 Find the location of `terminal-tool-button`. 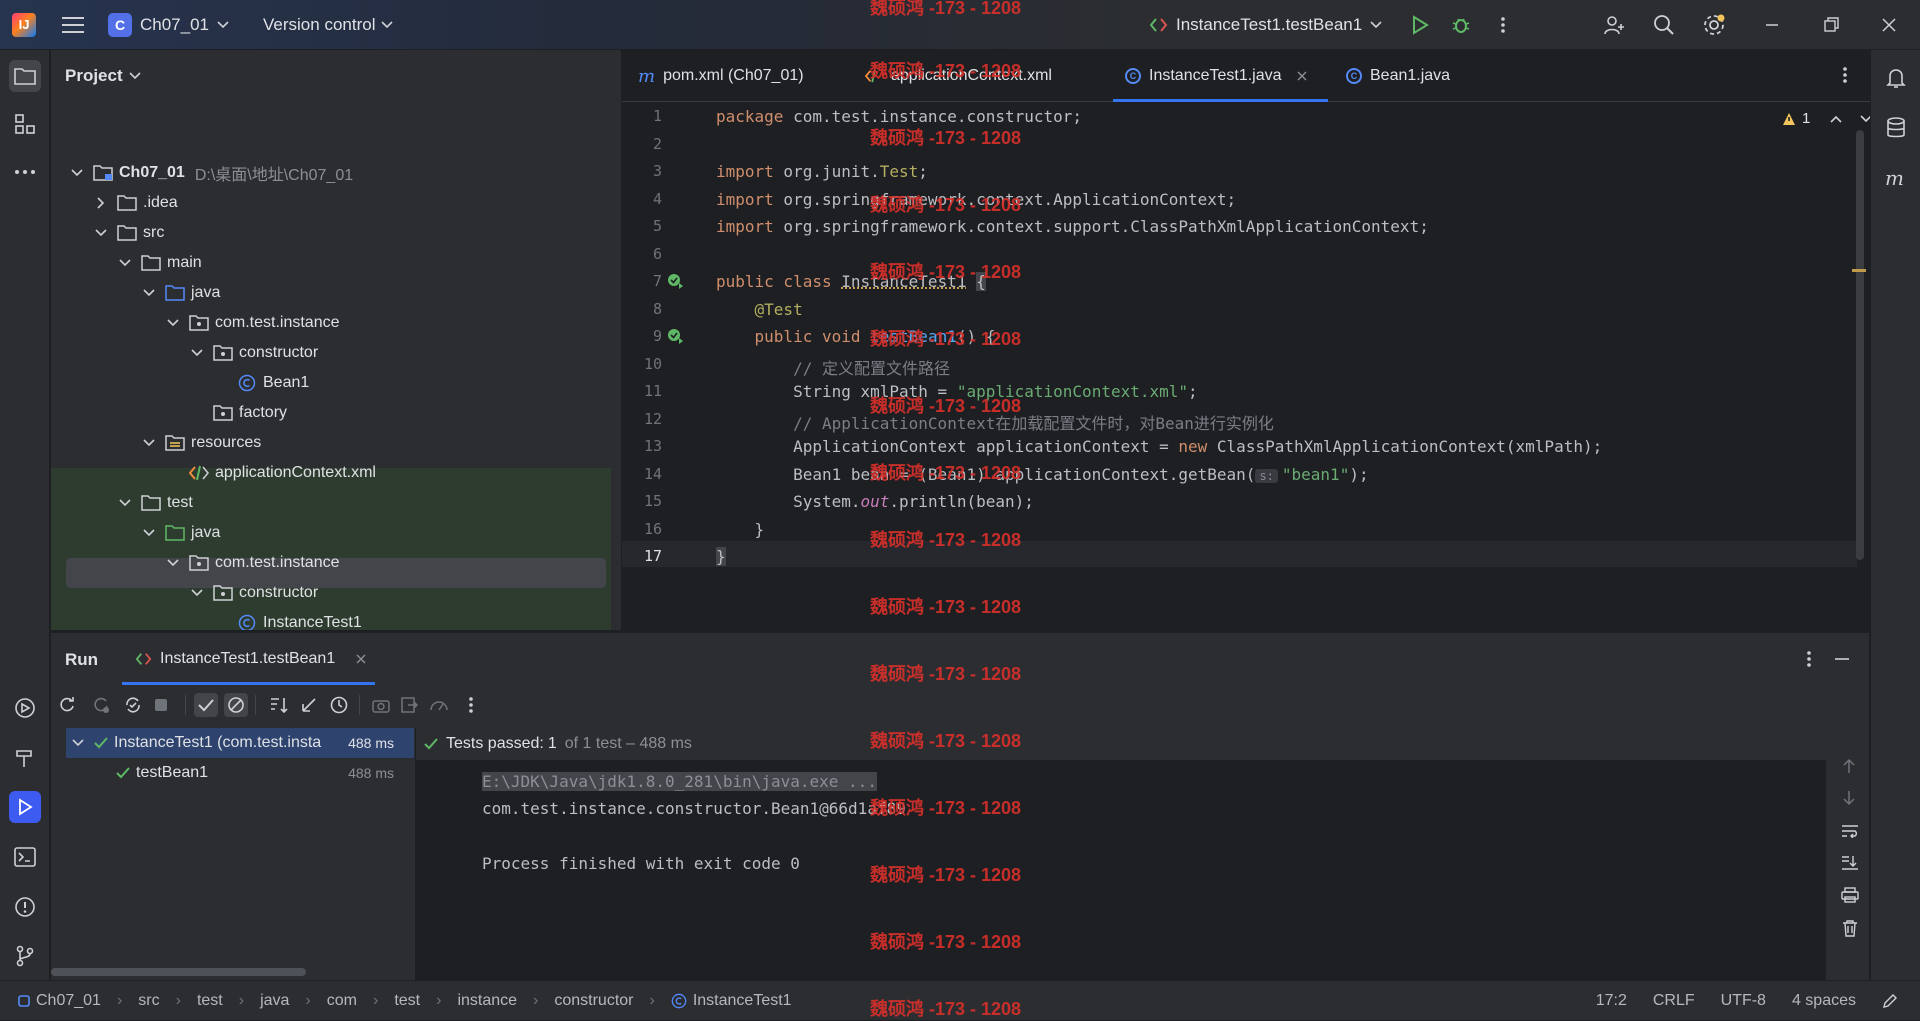

terminal-tool-button is located at coordinates (25, 857).